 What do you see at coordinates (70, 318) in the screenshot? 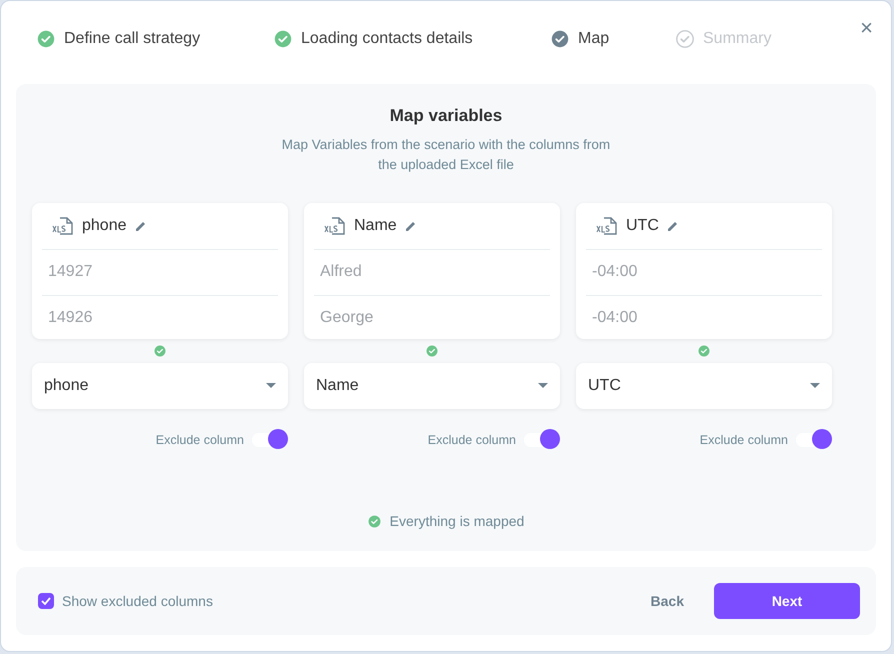
I see `column-value: 14926` at bounding box center [70, 318].